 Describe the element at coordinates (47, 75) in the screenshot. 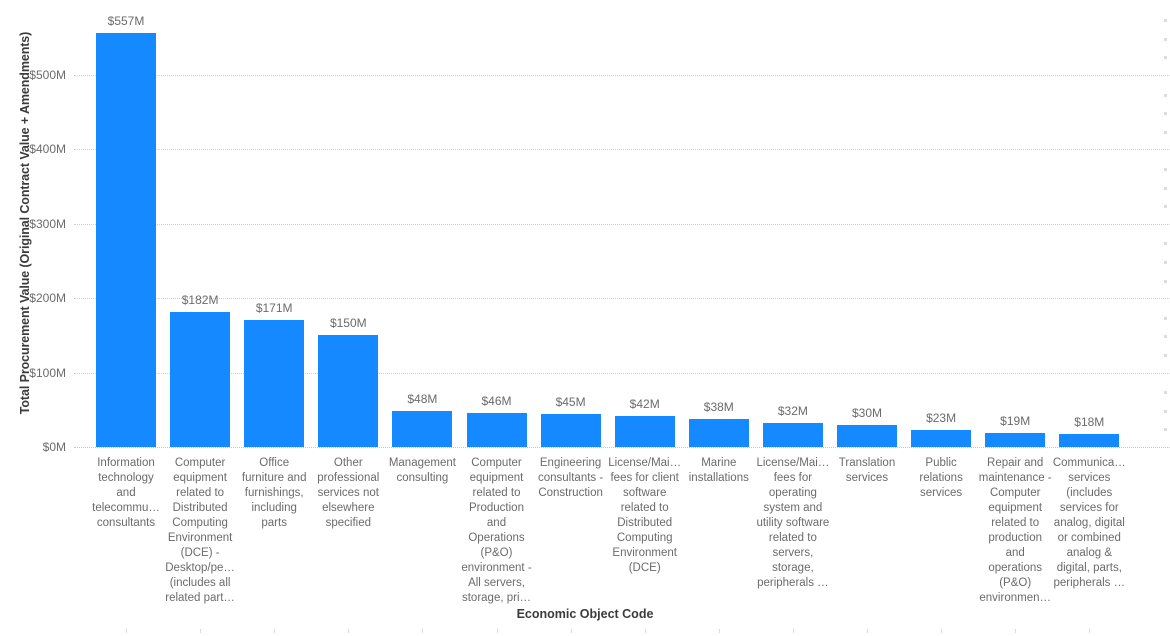

I see `y-axis-tick-label: $500M` at that location.